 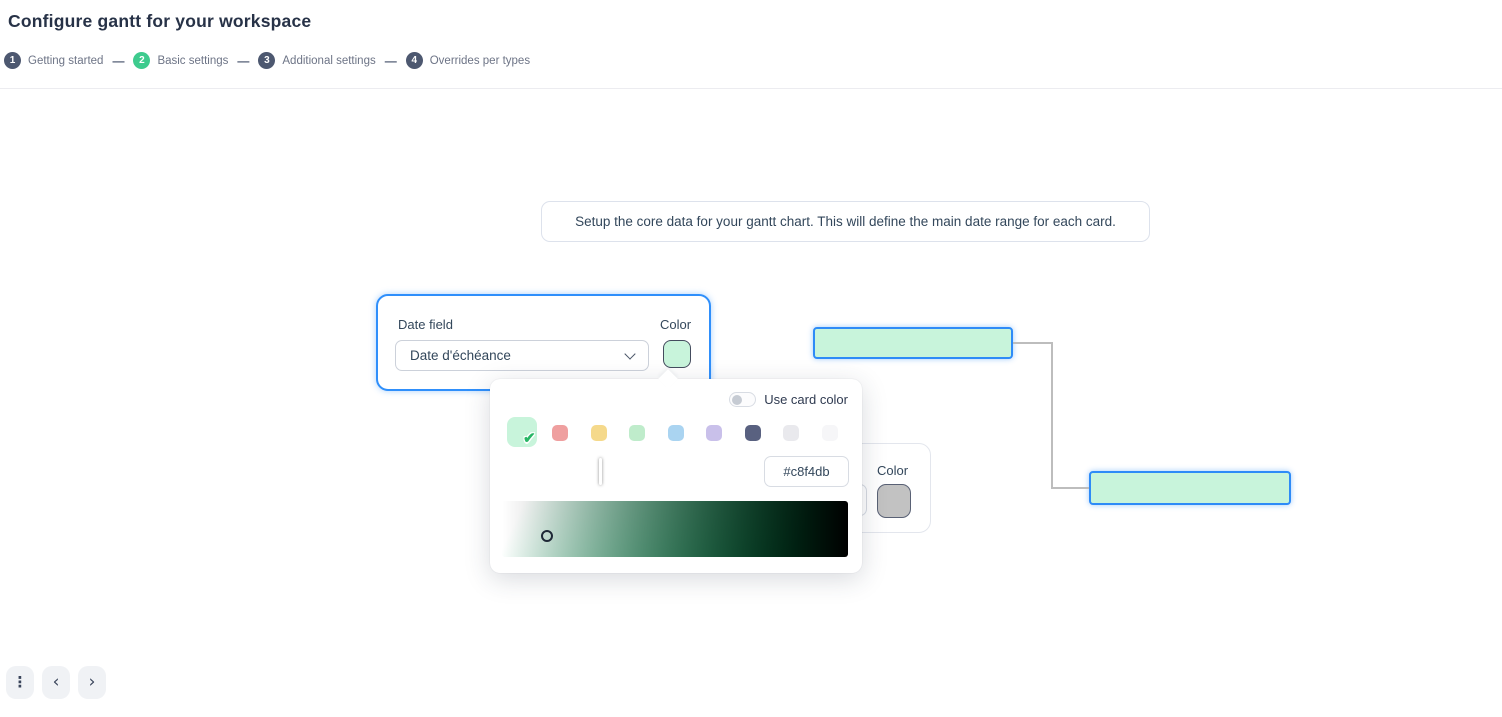 I want to click on step-number-badge: 3, so click(x=267, y=60).